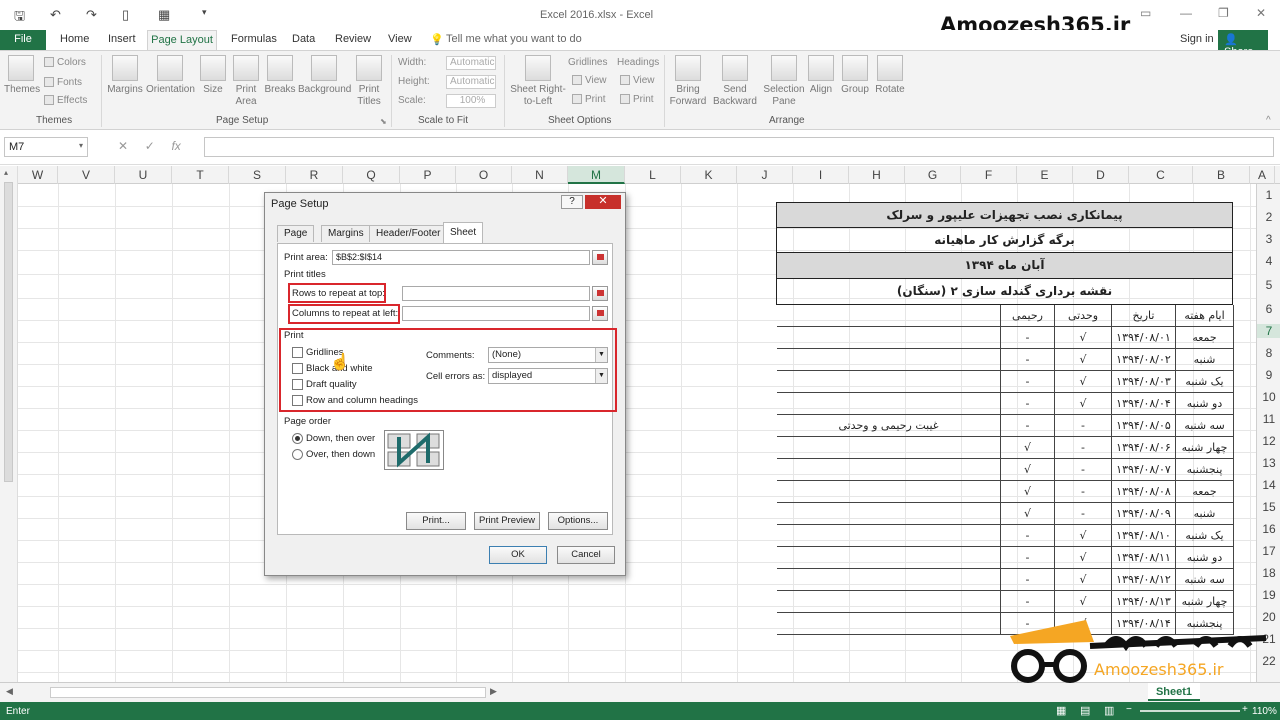  Describe the element at coordinates (204, 12) in the screenshot. I see `customize-qat-icon: ▾` at that location.